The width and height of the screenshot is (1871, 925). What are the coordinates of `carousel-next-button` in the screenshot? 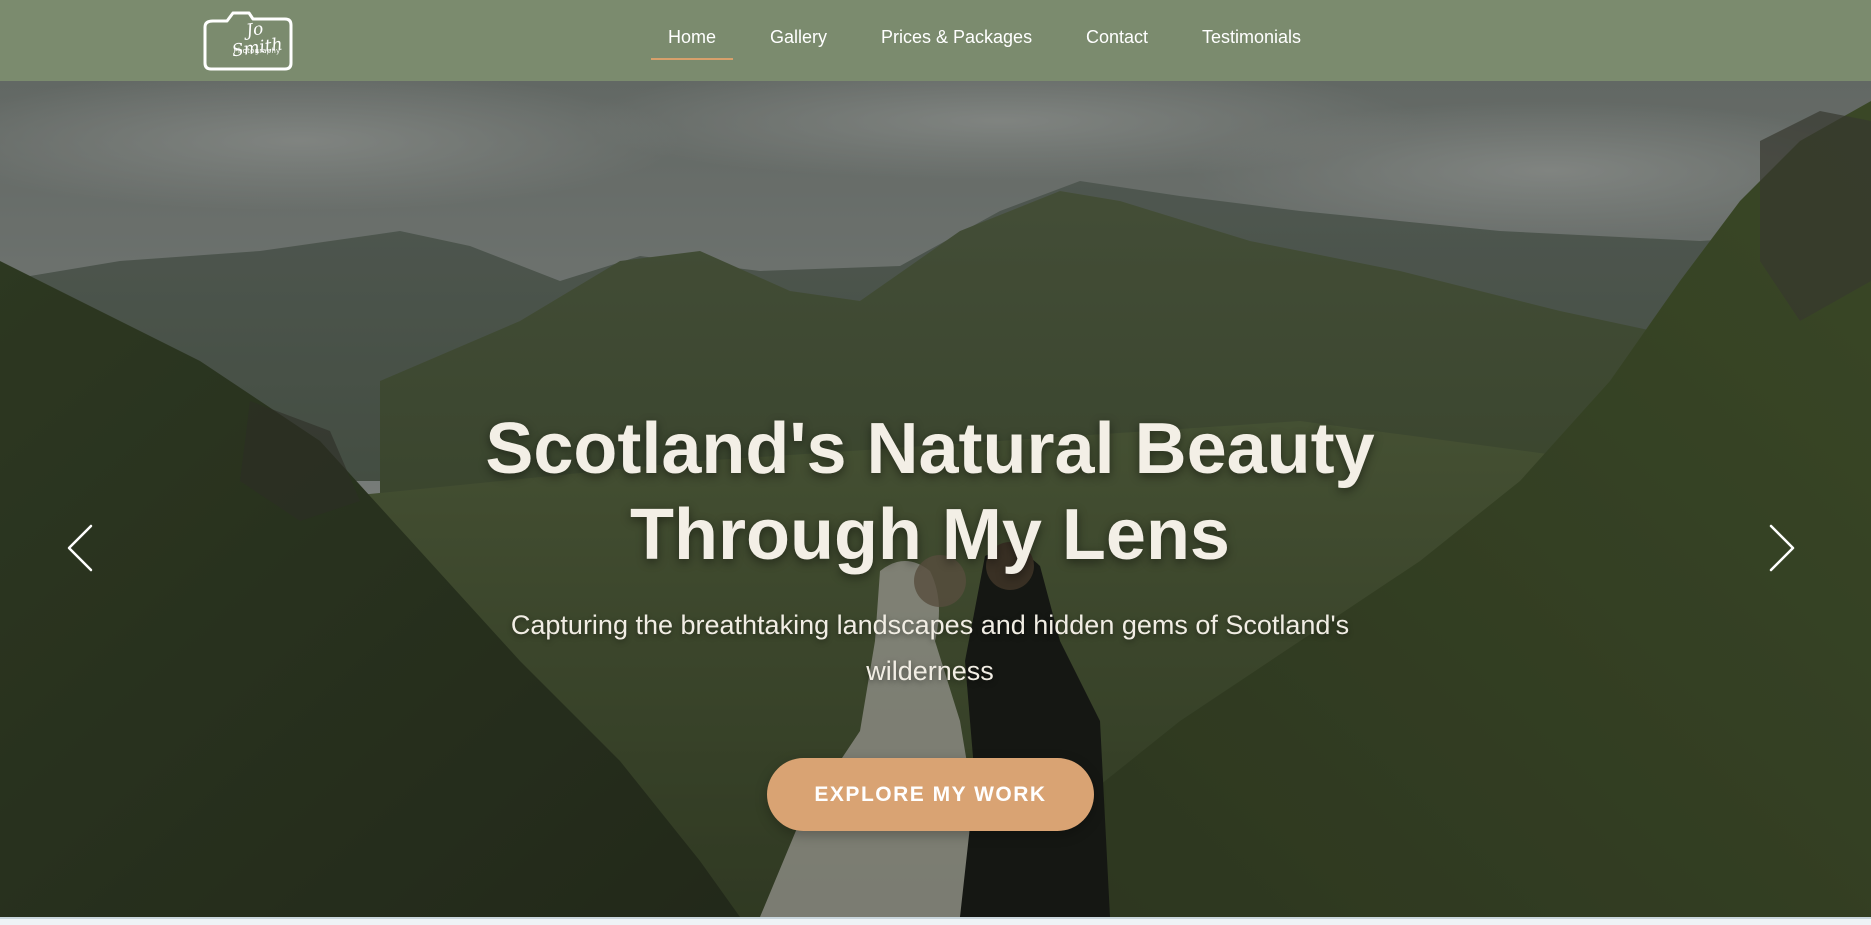 It's located at (1782, 548).